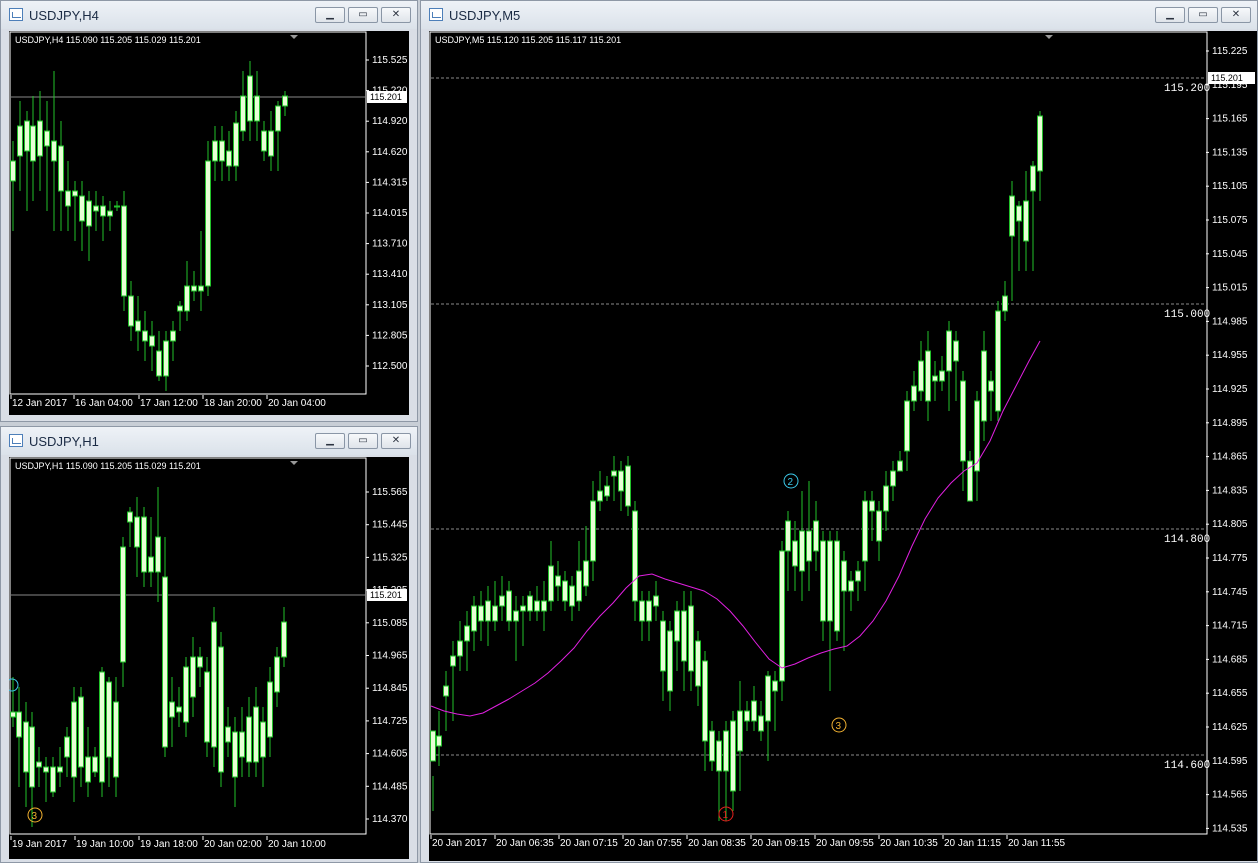 This screenshot has height=863, width=1258. I want to click on price-axis-label: 114.015, so click(390, 213).